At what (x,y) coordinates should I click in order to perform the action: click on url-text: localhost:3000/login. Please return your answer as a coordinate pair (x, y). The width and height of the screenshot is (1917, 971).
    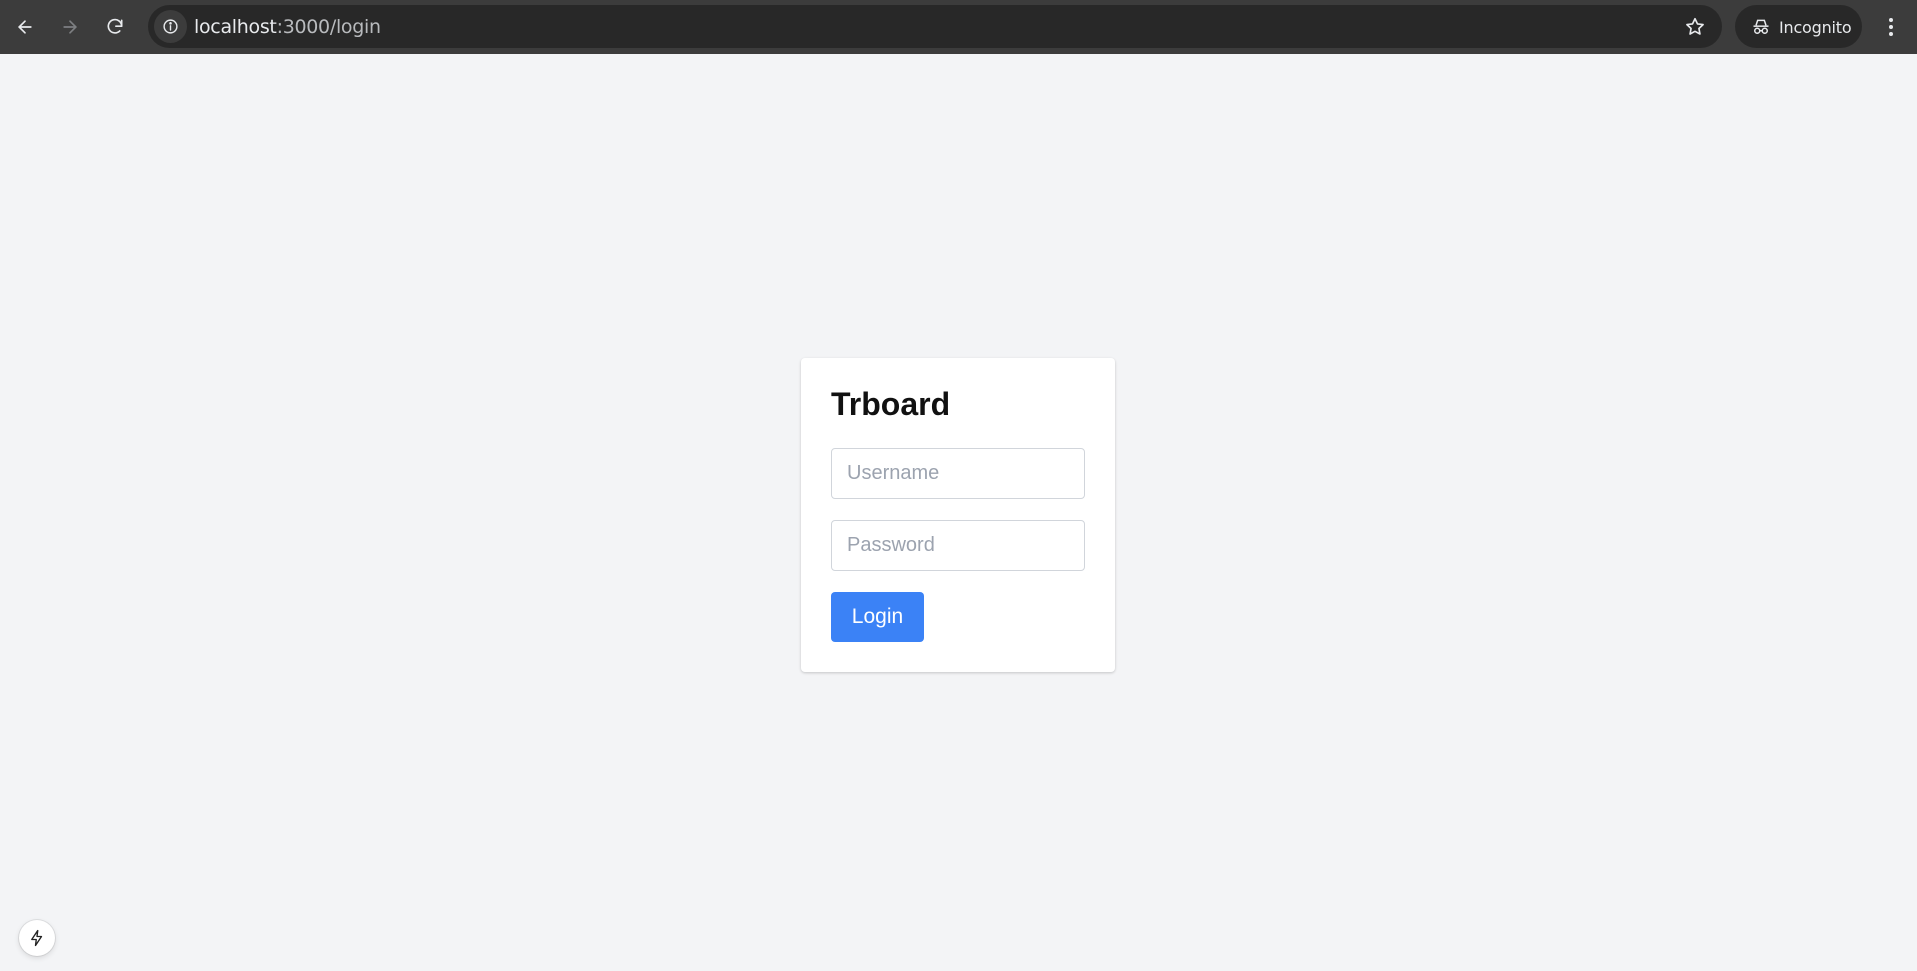
    Looking at the image, I should click on (287, 27).